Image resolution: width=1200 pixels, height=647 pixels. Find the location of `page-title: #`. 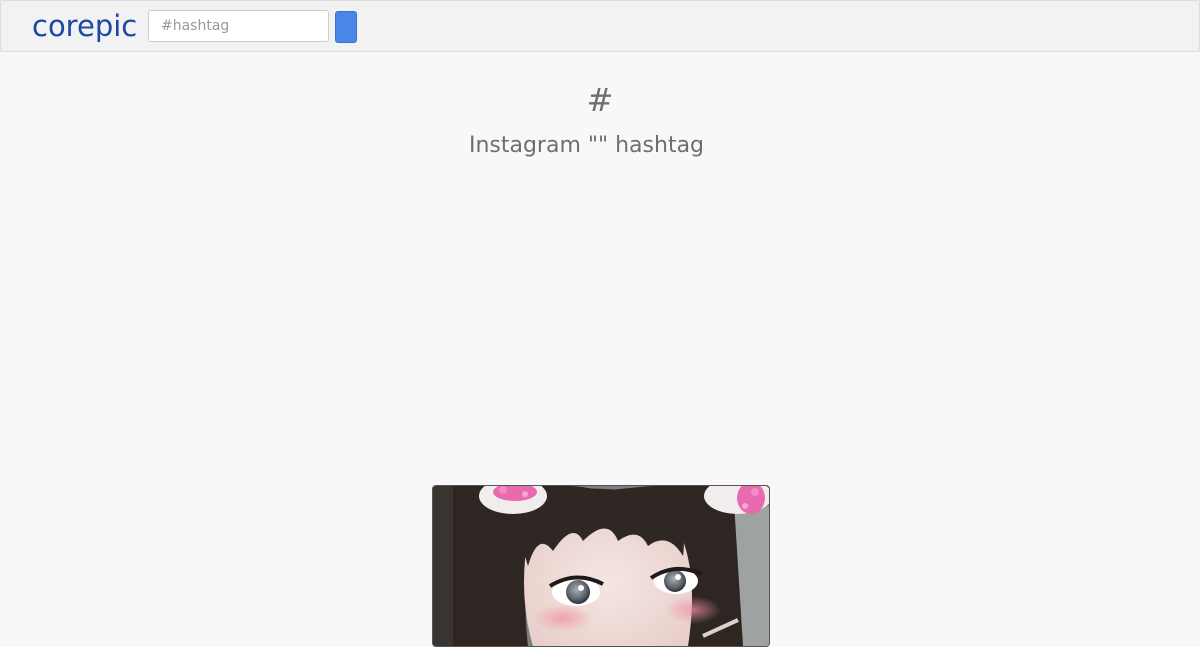

page-title: # is located at coordinates (600, 100).